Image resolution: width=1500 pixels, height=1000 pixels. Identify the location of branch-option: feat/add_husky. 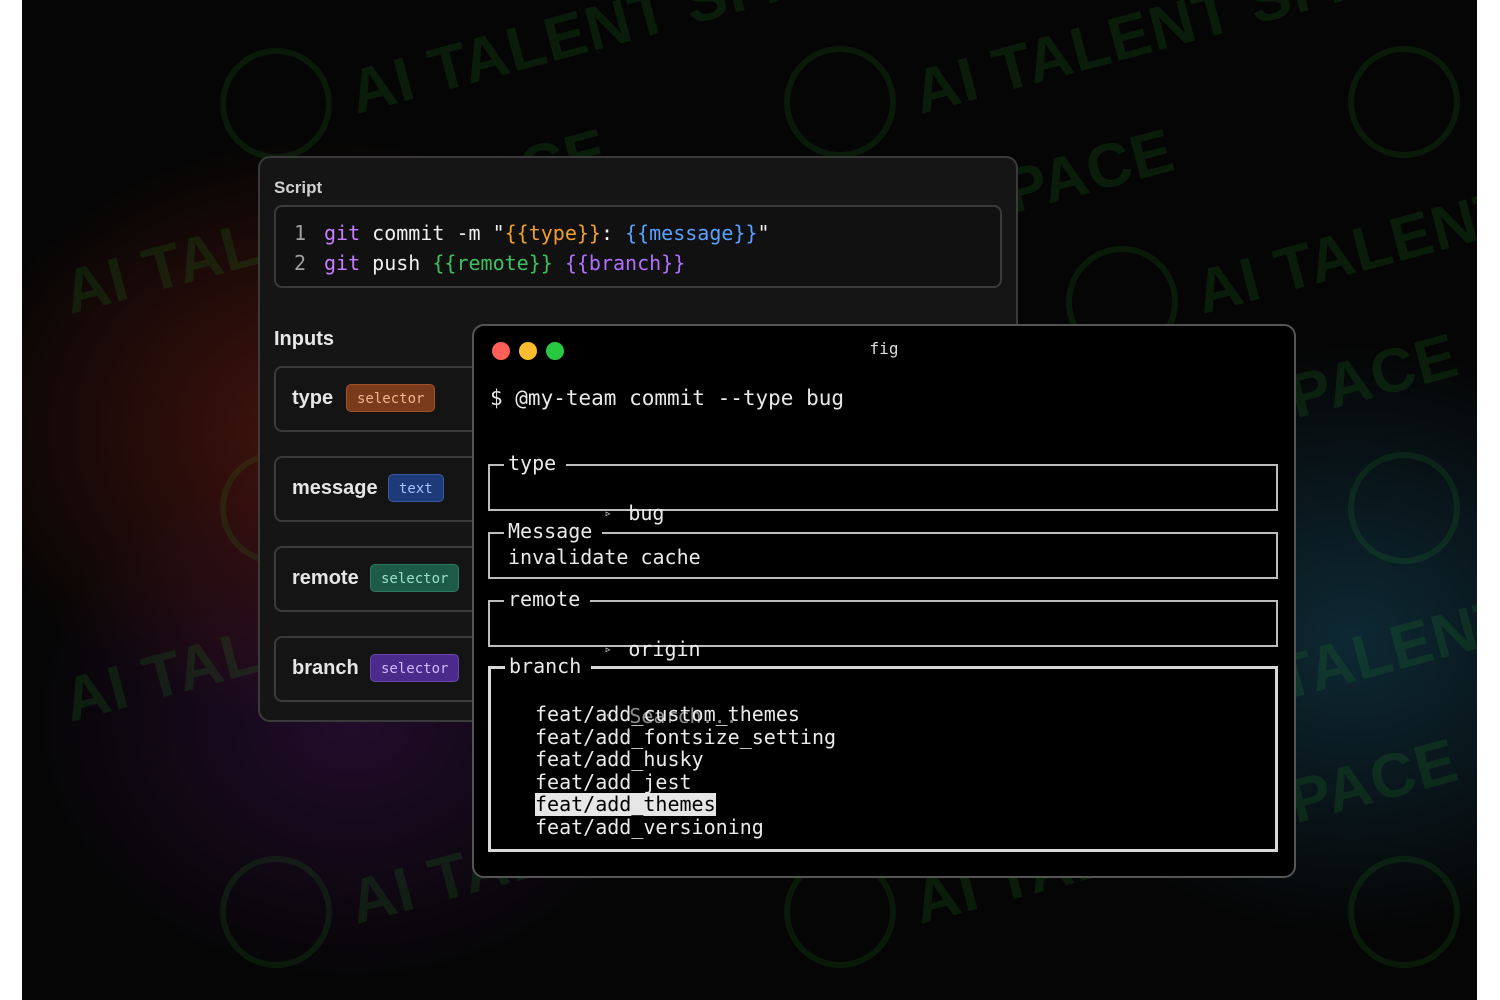
(619, 759).